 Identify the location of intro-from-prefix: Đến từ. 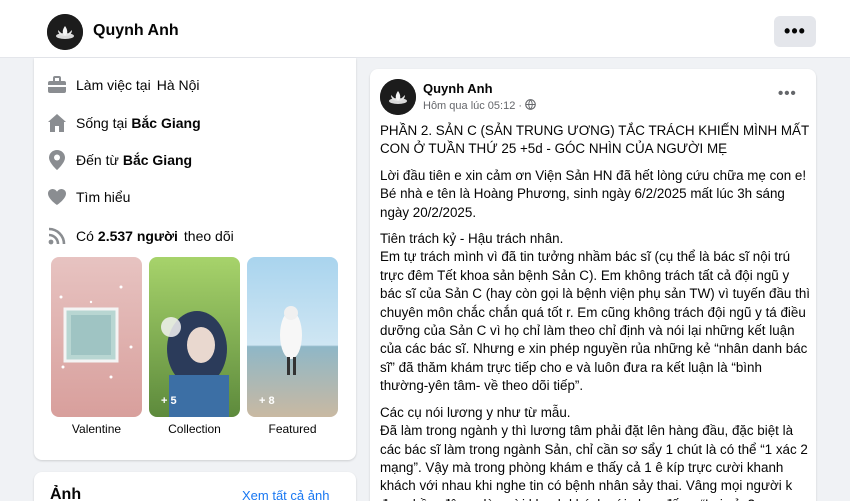
(97, 160).